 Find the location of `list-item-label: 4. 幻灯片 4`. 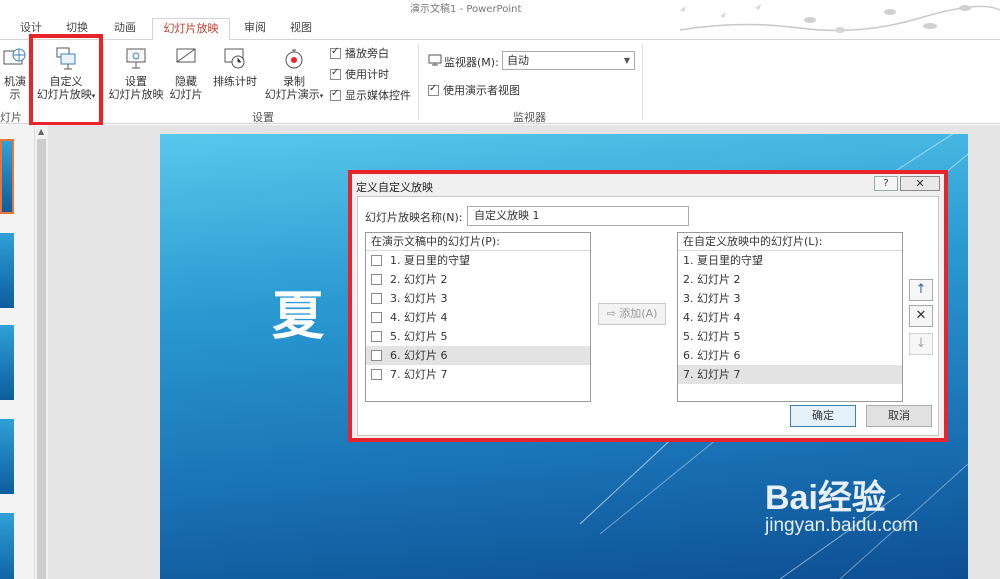

list-item-label: 4. 幻灯片 4 is located at coordinates (419, 317).